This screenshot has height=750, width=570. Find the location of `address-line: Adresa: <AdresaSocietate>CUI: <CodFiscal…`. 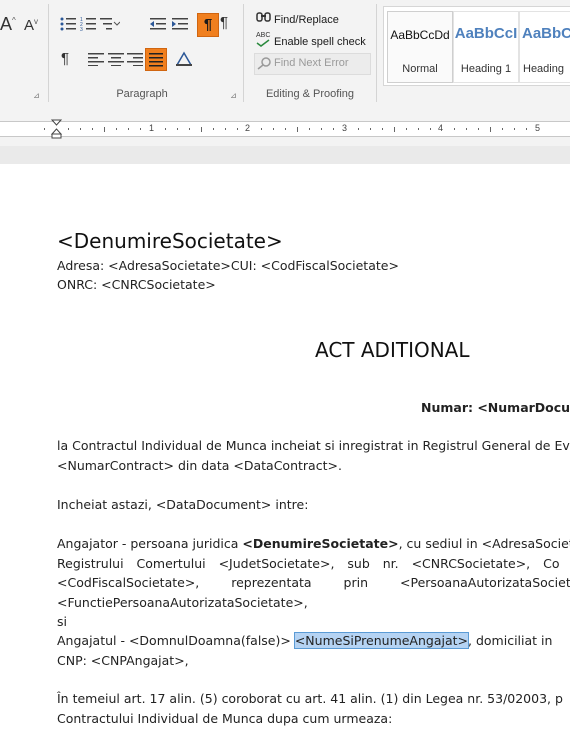

address-line: Adresa: <AdresaSocietate>CUI: <CodFiscal… is located at coordinates (228, 265).